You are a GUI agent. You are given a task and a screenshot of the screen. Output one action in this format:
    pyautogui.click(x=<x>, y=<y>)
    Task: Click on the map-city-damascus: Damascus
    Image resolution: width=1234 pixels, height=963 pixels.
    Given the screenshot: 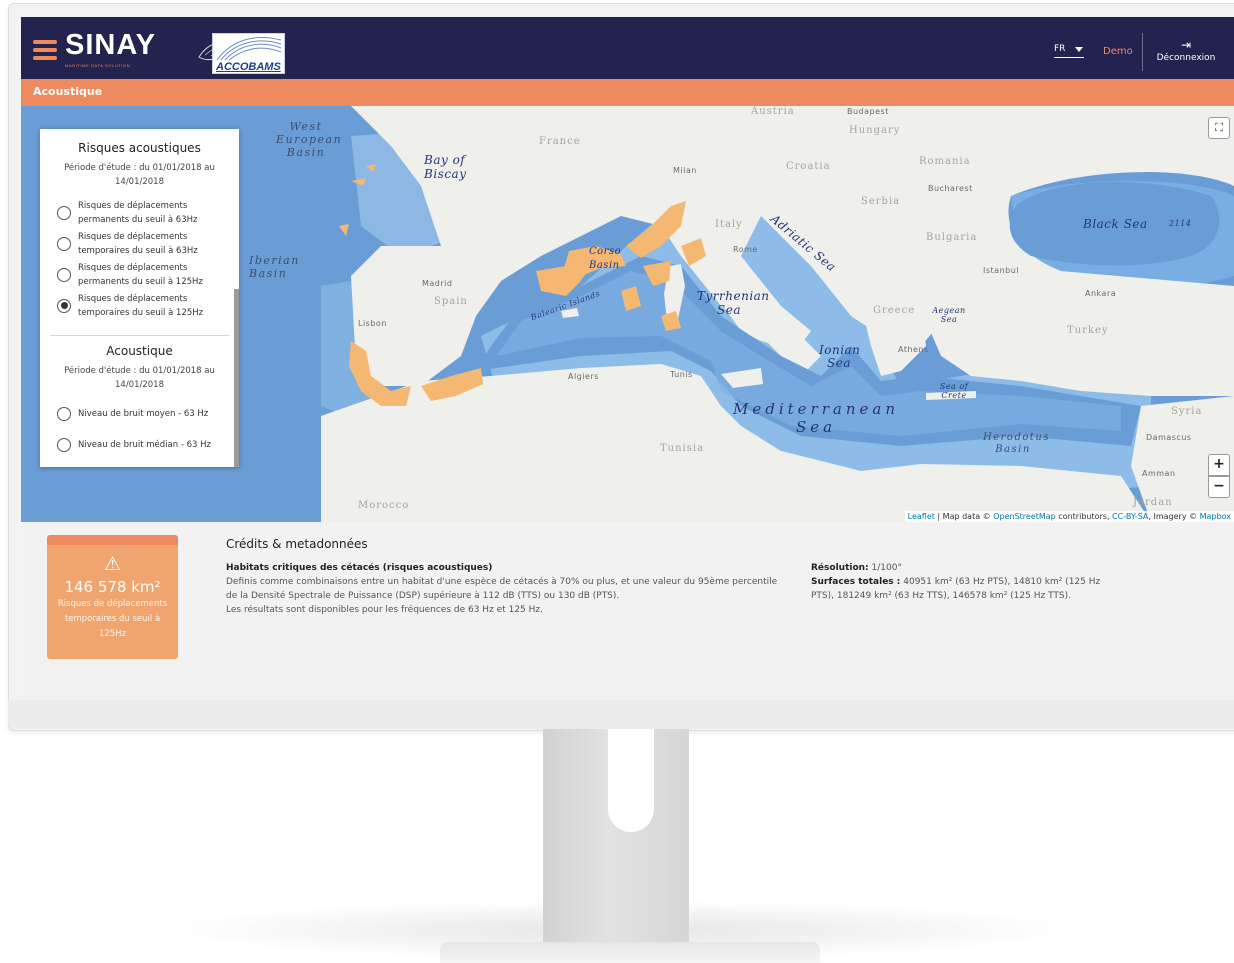 What is the action you would take?
    pyautogui.click(x=1169, y=437)
    